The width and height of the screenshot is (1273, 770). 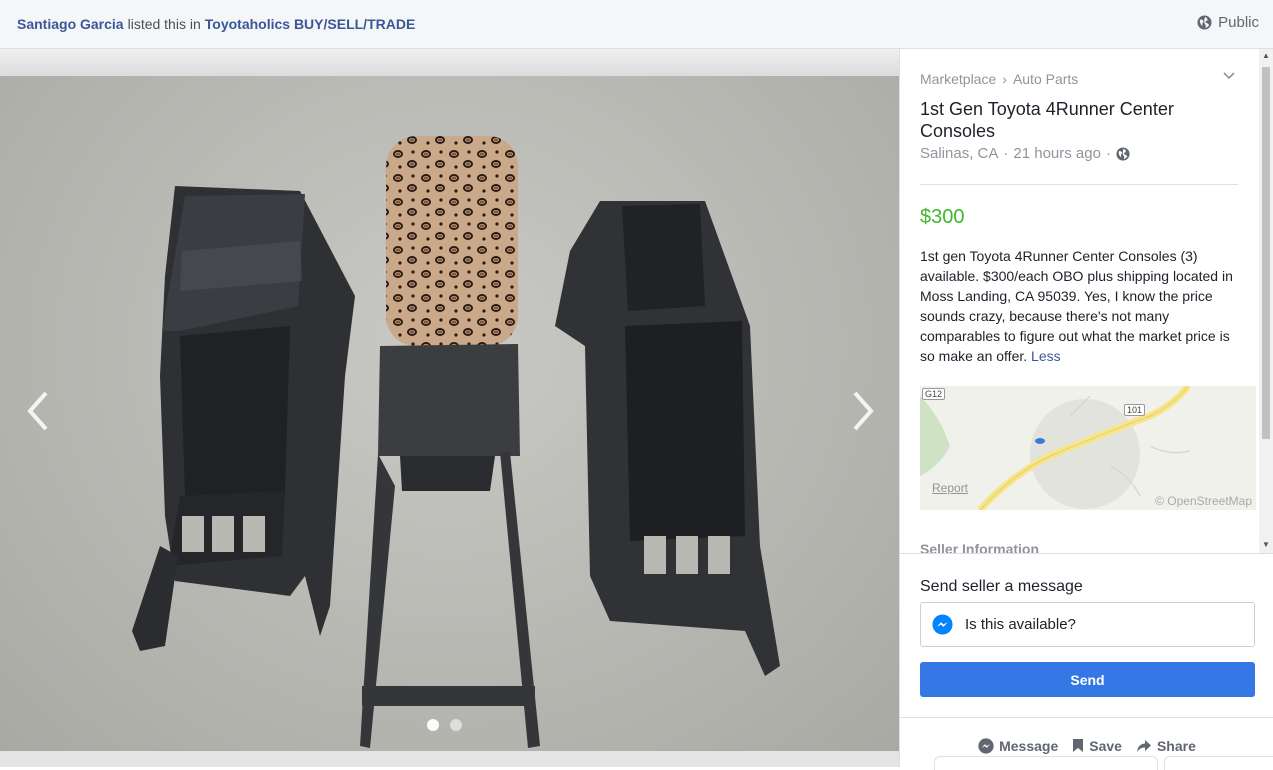 I want to click on bookmark-icon, so click(x=1078, y=745).